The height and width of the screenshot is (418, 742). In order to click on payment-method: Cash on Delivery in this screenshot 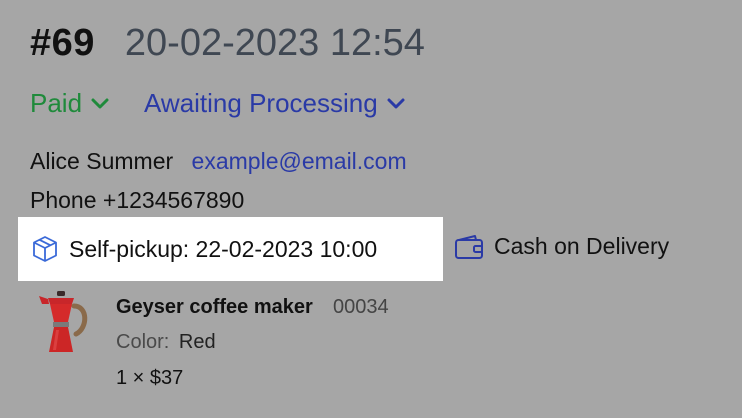, I will do `click(561, 246)`.